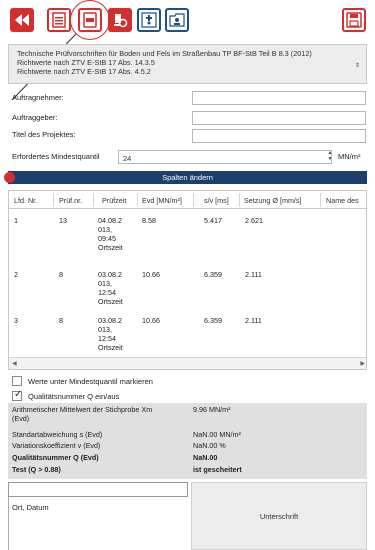 This screenshot has width=375, height=550. What do you see at coordinates (212, 409) in the screenshot?
I see `mean-value: 9.96 MN/m²` at bounding box center [212, 409].